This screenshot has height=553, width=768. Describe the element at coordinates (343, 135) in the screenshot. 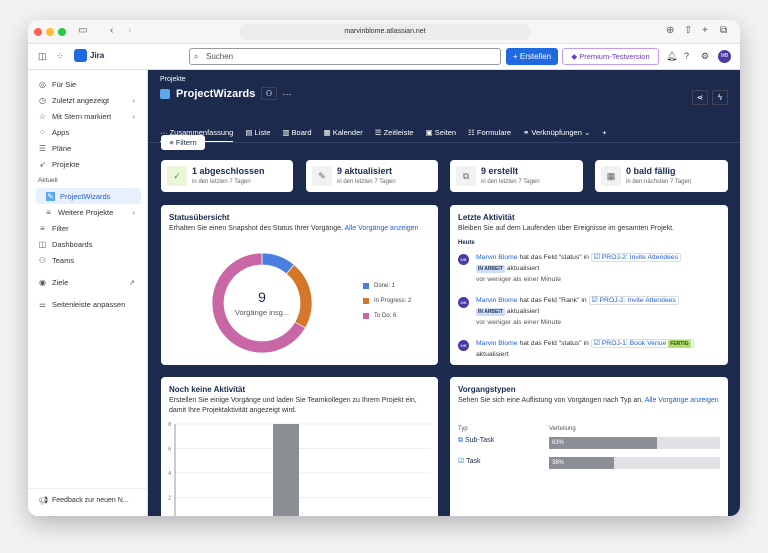

I see `tab-kalender: ▦ Kalender` at that location.